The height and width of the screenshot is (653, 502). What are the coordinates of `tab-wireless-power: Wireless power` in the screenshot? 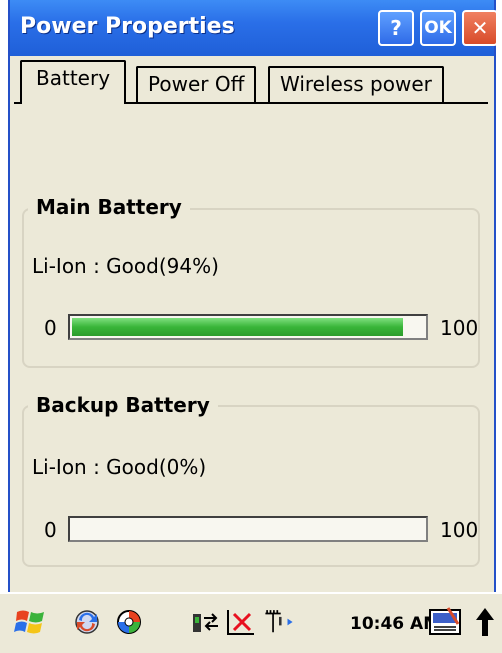 It's located at (356, 84).